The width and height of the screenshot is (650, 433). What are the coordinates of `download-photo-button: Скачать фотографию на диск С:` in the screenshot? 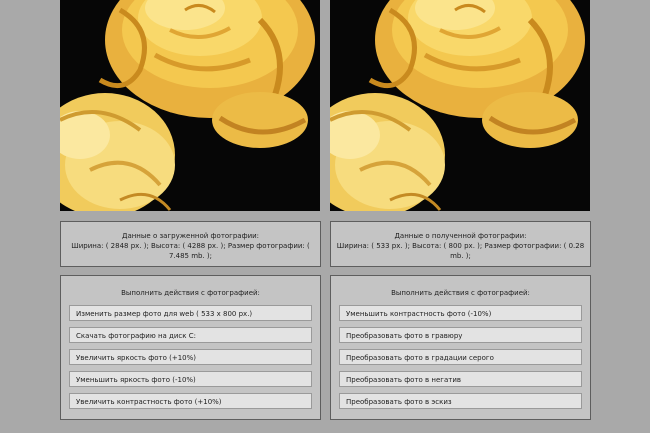 It's located at (190, 335).